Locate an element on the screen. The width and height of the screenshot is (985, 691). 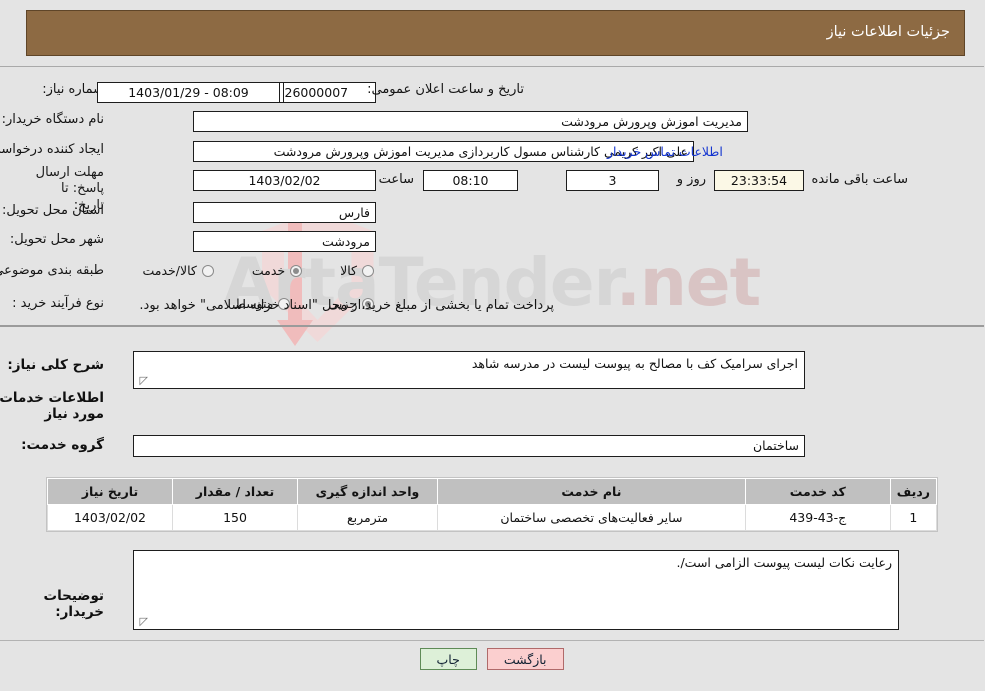
footer-buttons: بازگشت چاپ is located at coordinates (492, 659).